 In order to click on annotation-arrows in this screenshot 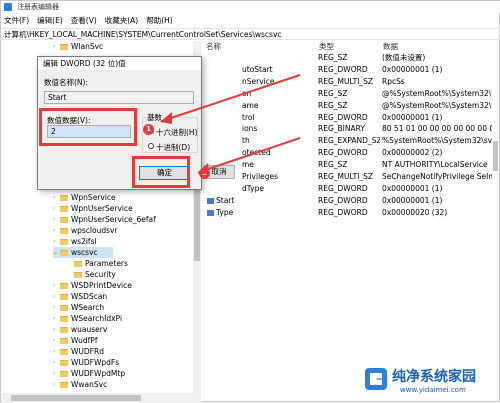, I will do `click(230, 124)`.